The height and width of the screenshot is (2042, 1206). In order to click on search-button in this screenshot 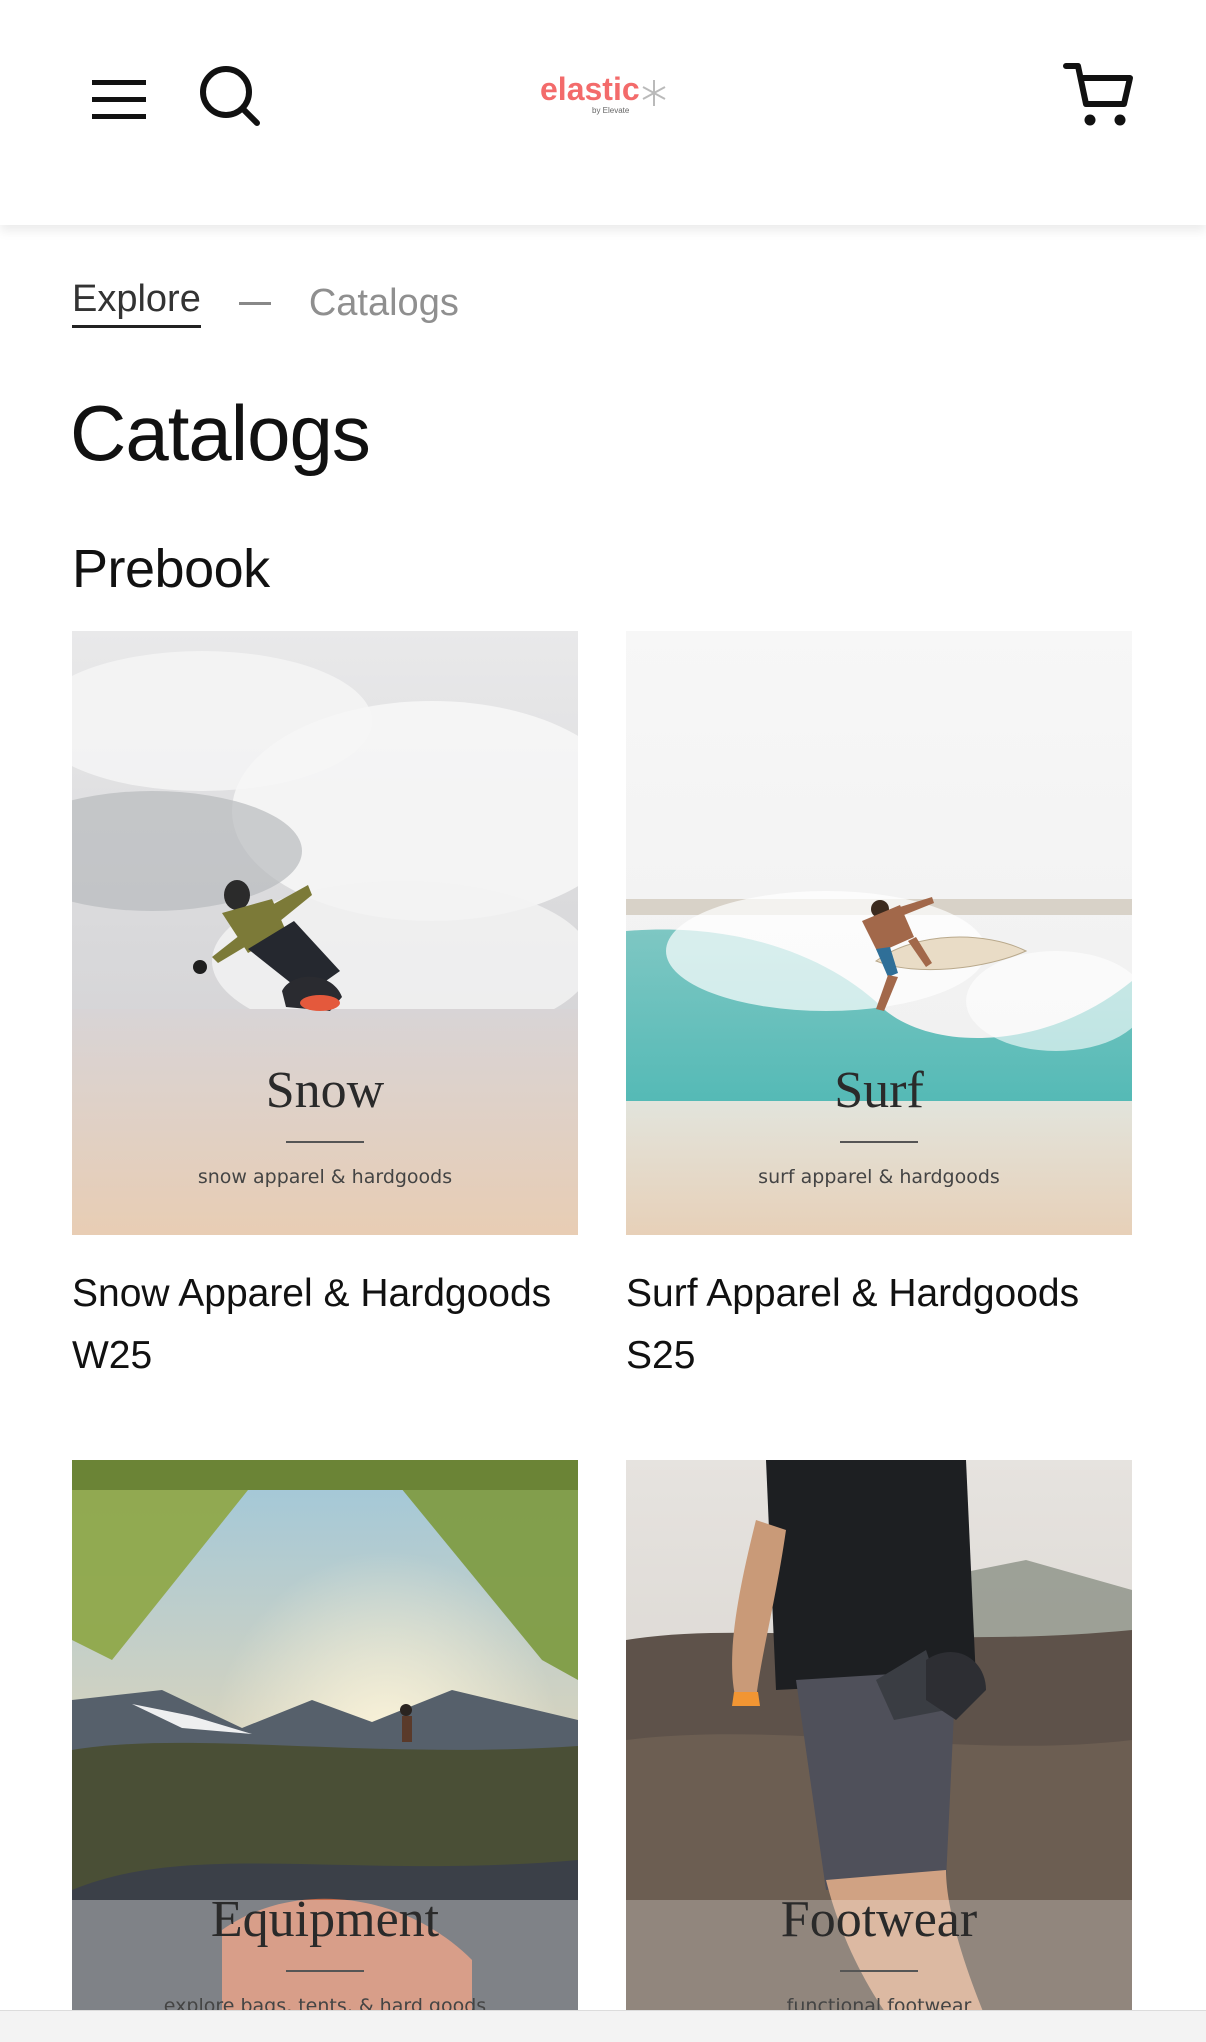, I will do `click(230, 96)`.